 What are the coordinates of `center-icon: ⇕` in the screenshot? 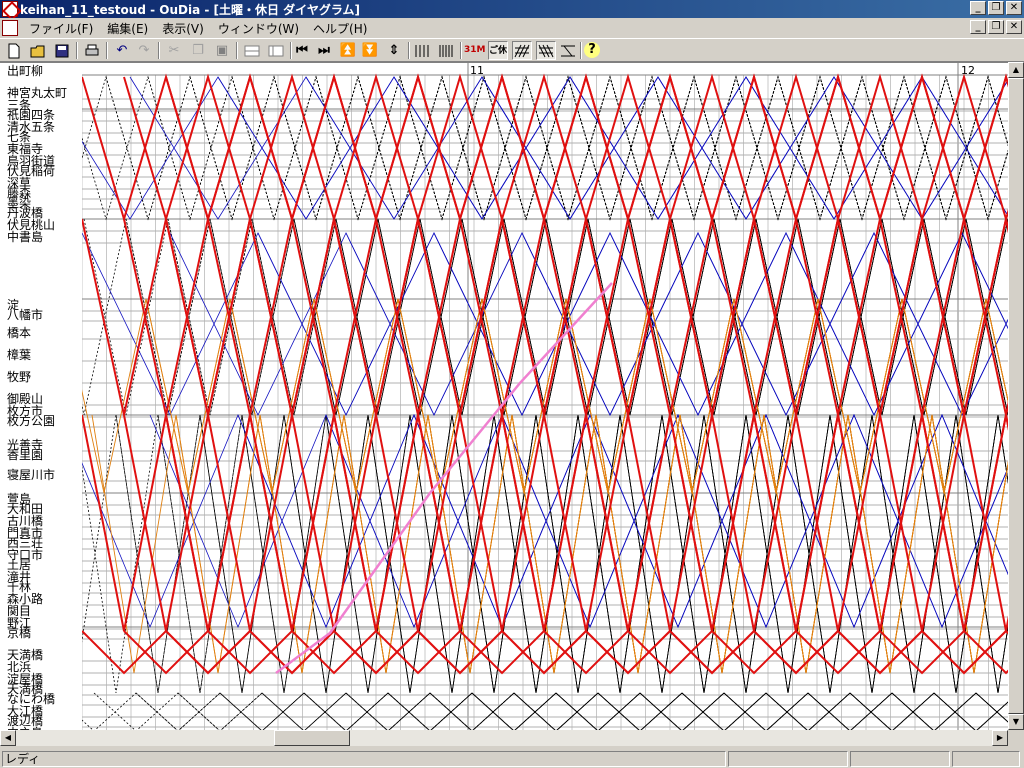 It's located at (394, 50).